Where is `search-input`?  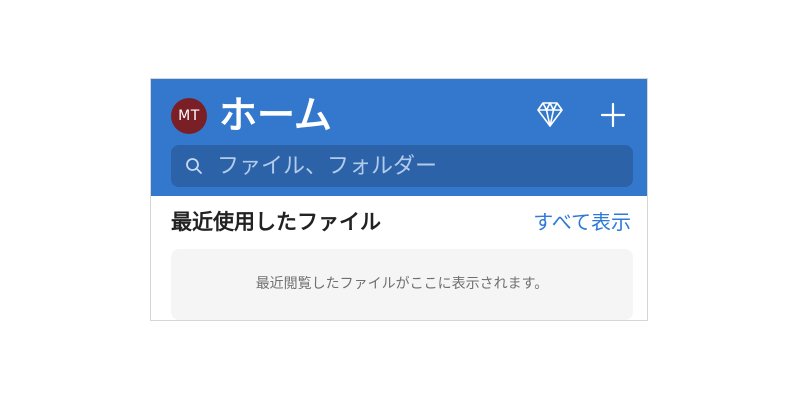 search-input is located at coordinates (417, 166).